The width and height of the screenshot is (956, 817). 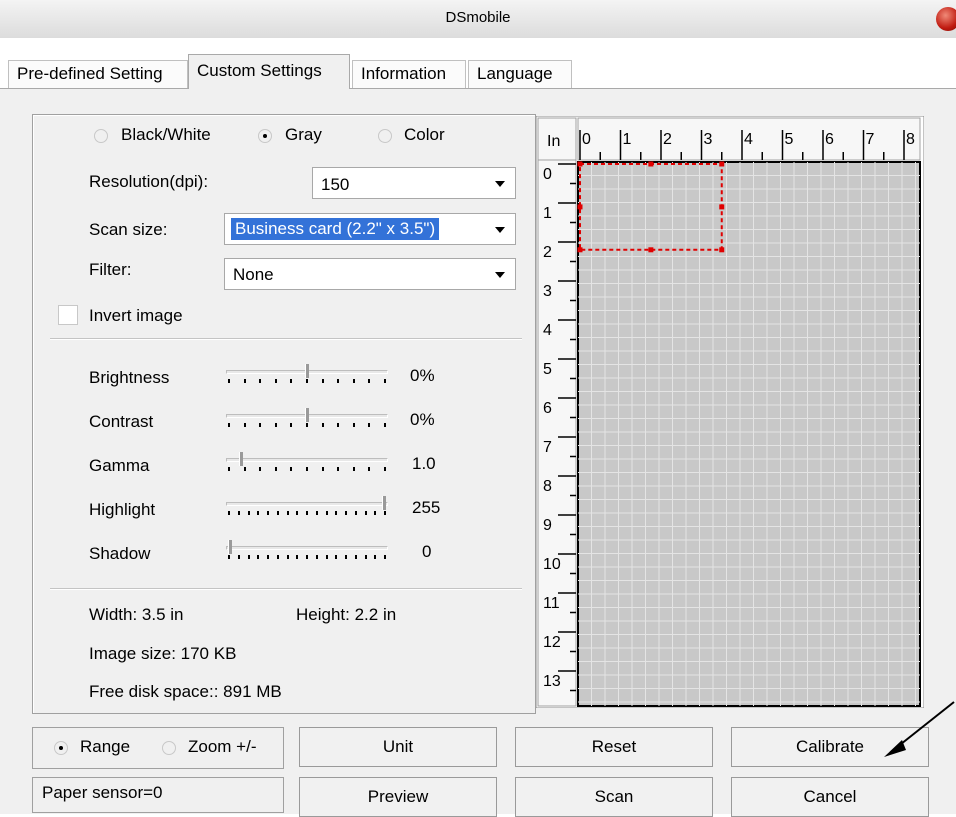 I want to click on calibrate-button: Calibrate, so click(x=830, y=747).